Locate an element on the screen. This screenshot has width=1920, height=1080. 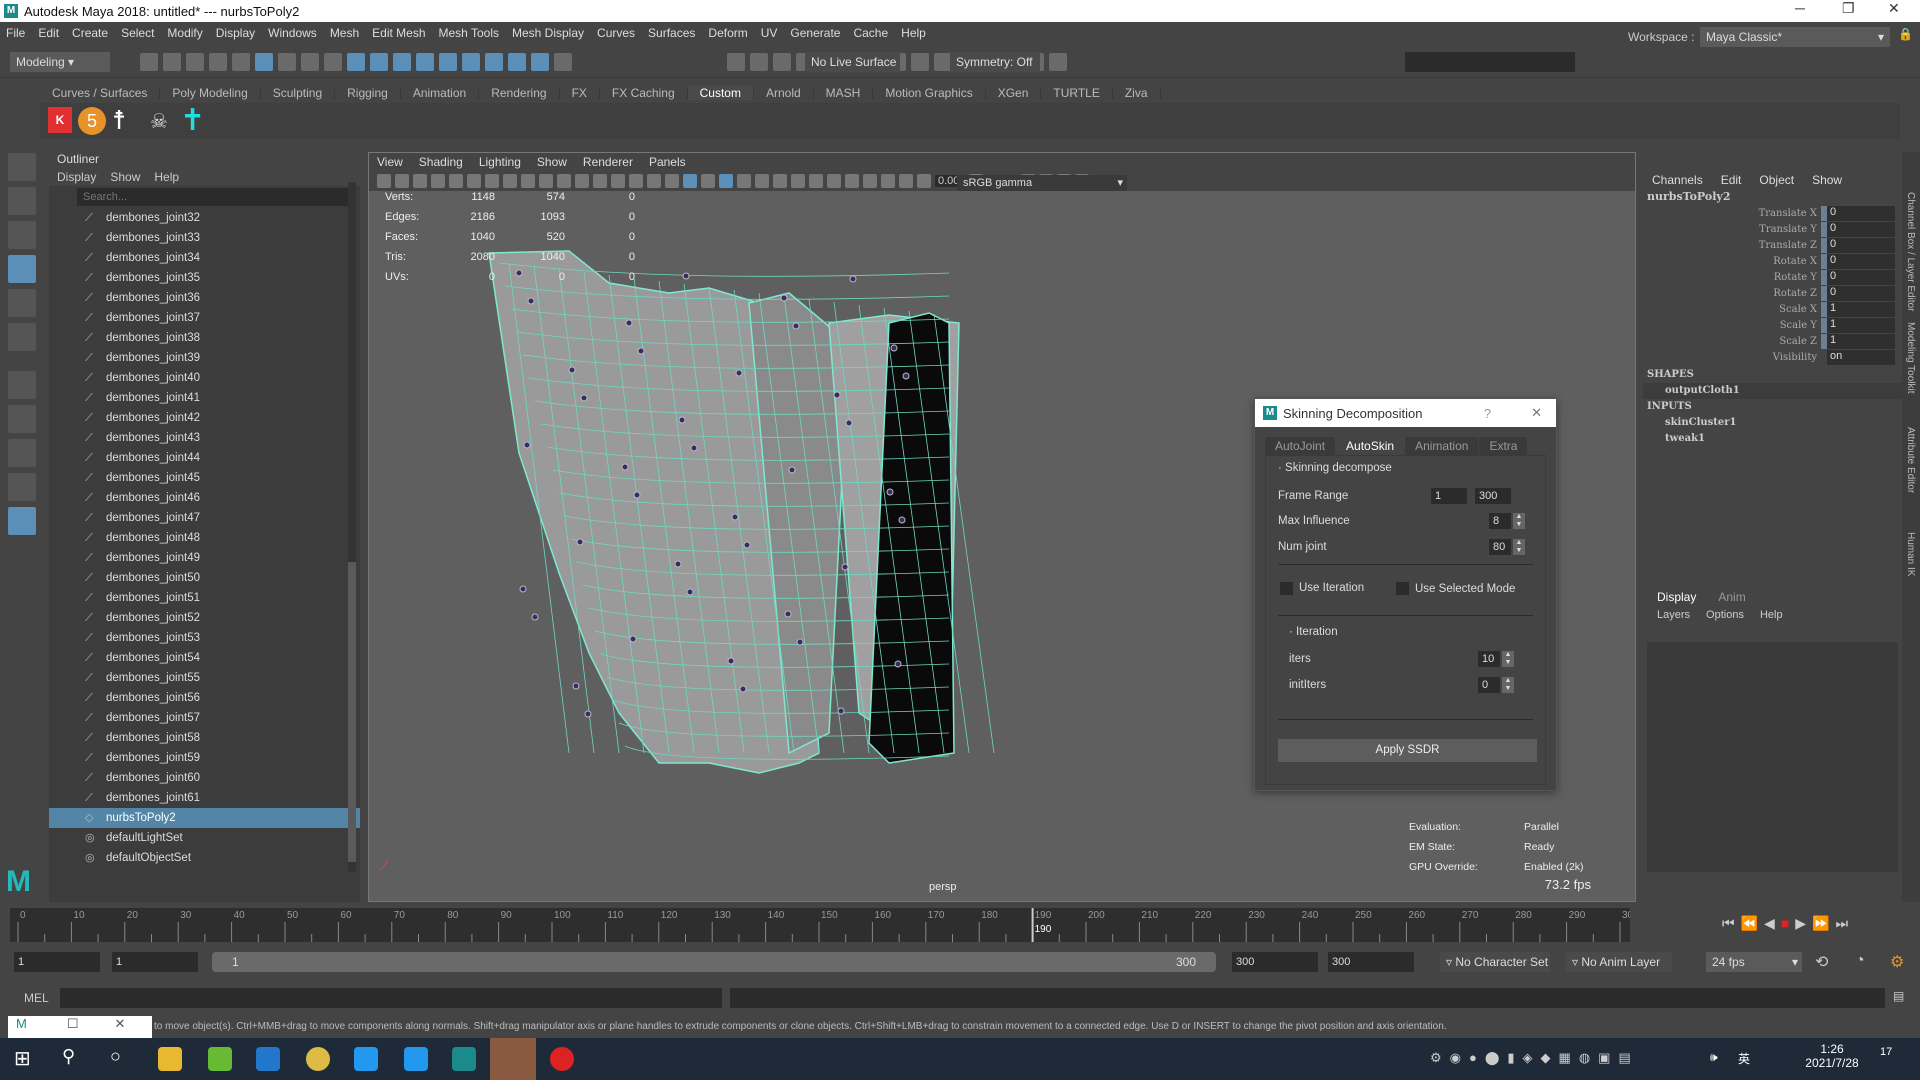
shelf-tab-sculpting: Sculpting is located at coordinates (298, 93).